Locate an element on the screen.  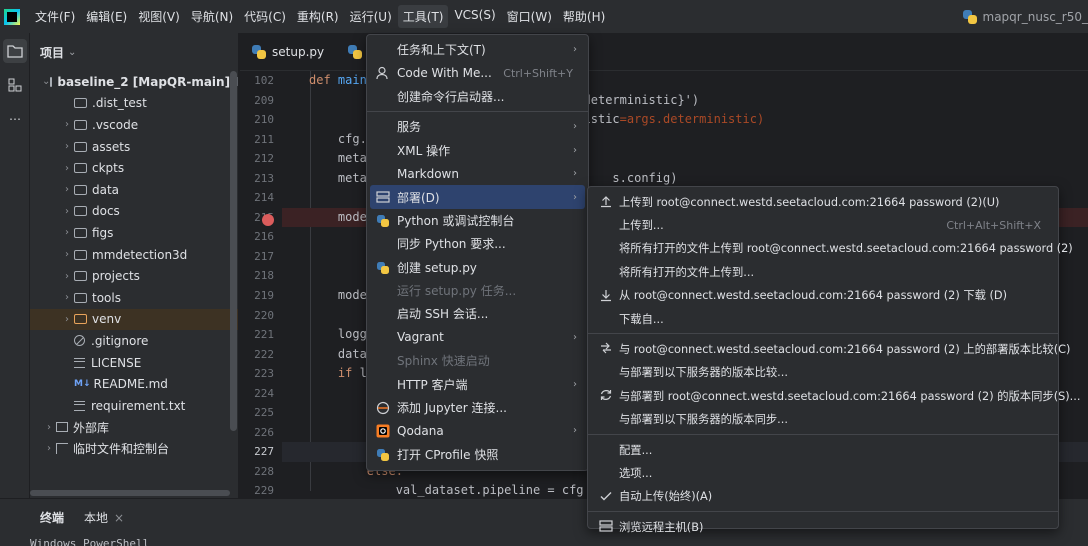
tree-item: ⌄baseline_2 [MapQR-main]E:\ is located at coordinates (134, 82).